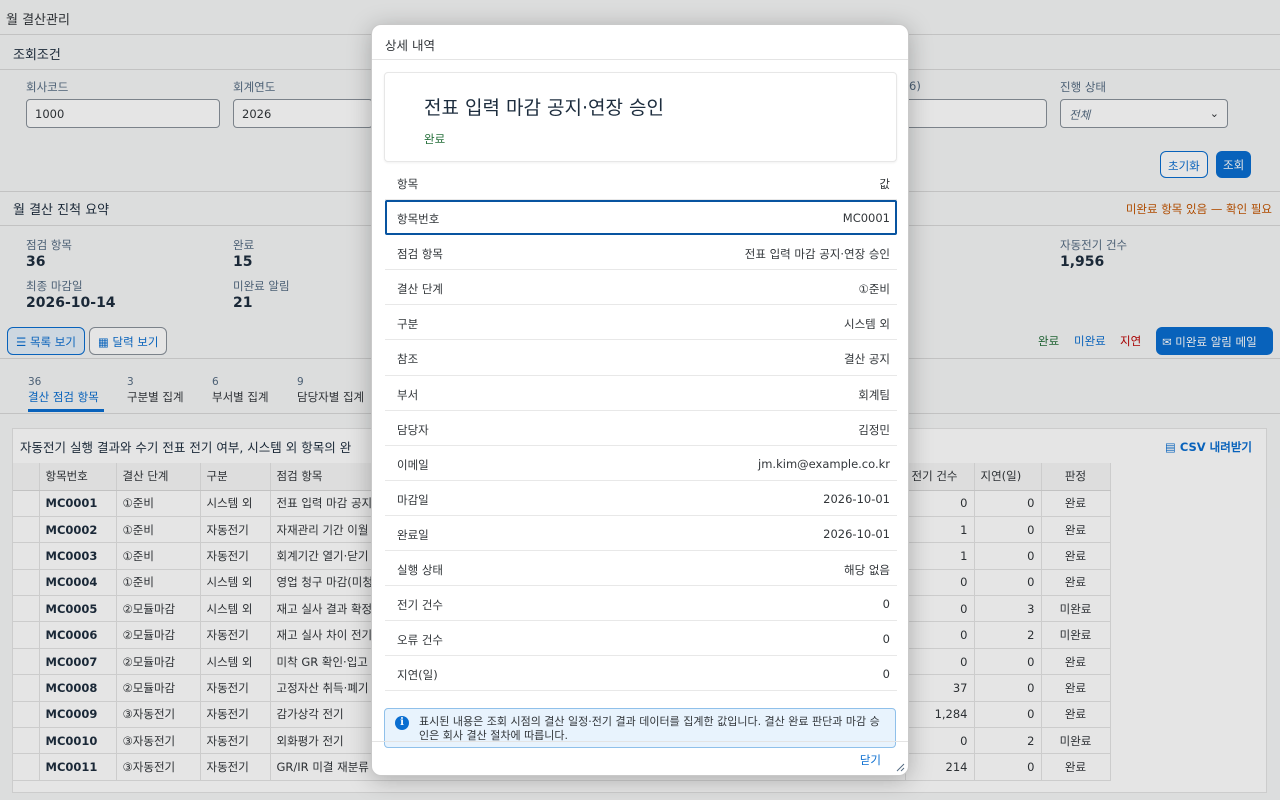 This screenshot has width=1280, height=800. Describe the element at coordinates (866, 218) in the screenshot. I see `detail-value: MC0001` at that location.